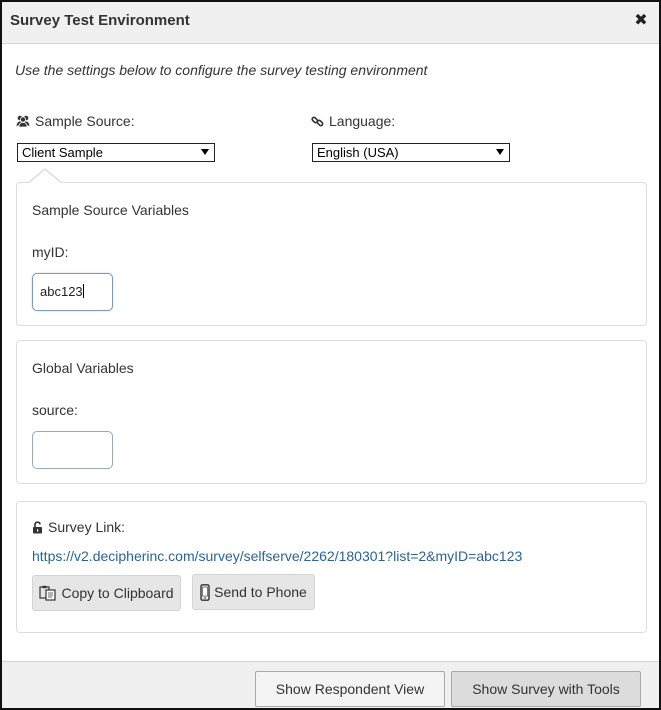 The width and height of the screenshot is (661, 710). I want to click on phone-icon, so click(205, 592).